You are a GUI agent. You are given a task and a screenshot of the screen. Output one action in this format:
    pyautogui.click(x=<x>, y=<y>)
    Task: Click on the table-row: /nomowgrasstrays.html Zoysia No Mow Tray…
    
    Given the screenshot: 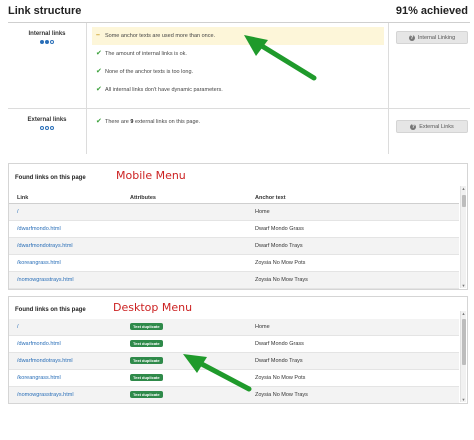 What is the action you would take?
    pyautogui.click(x=234, y=280)
    